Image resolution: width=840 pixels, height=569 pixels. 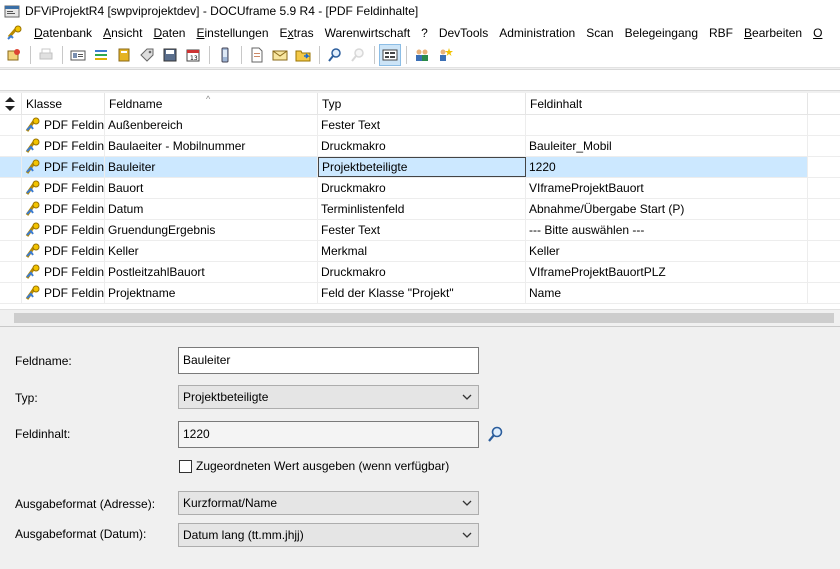 What do you see at coordinates (257, 55) in the screenshot?
I see `document-icon` at bounding box center [257, 55].